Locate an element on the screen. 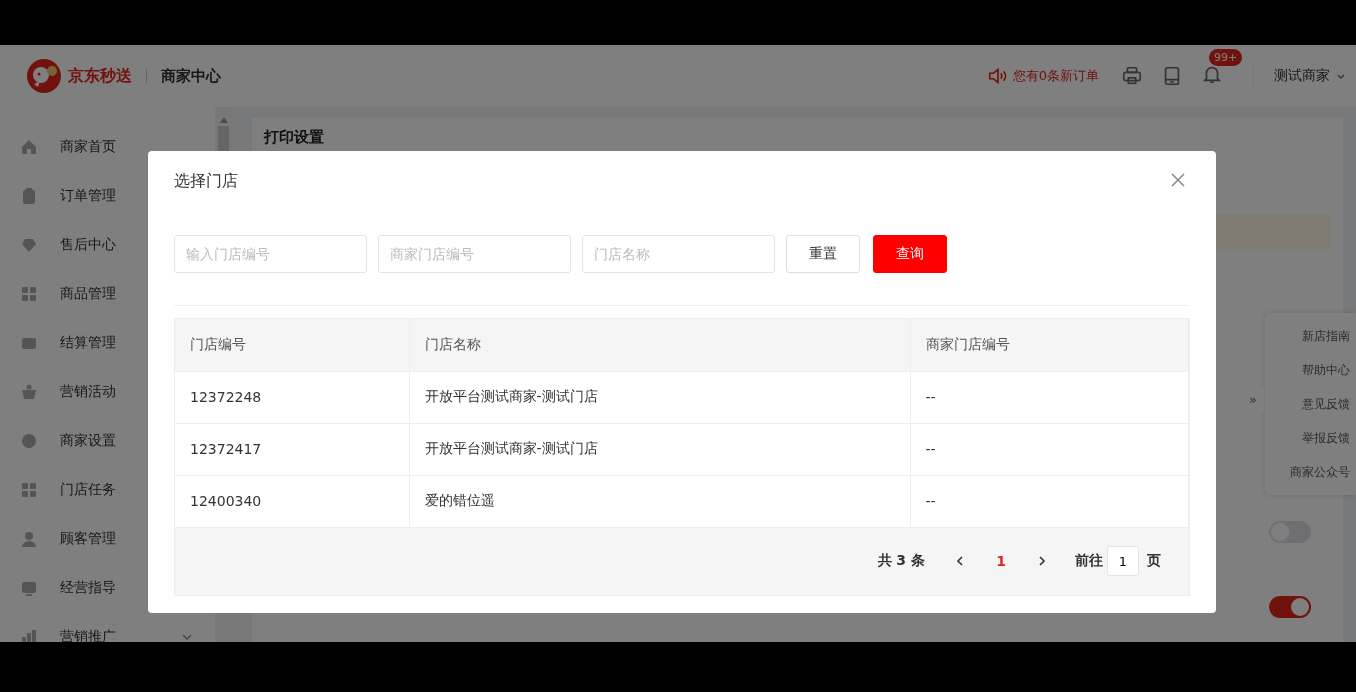 Image resolution: width=1356 pixels, height=692 pixels. help-link: 新店指南 is located at coordinates (1326, 336).